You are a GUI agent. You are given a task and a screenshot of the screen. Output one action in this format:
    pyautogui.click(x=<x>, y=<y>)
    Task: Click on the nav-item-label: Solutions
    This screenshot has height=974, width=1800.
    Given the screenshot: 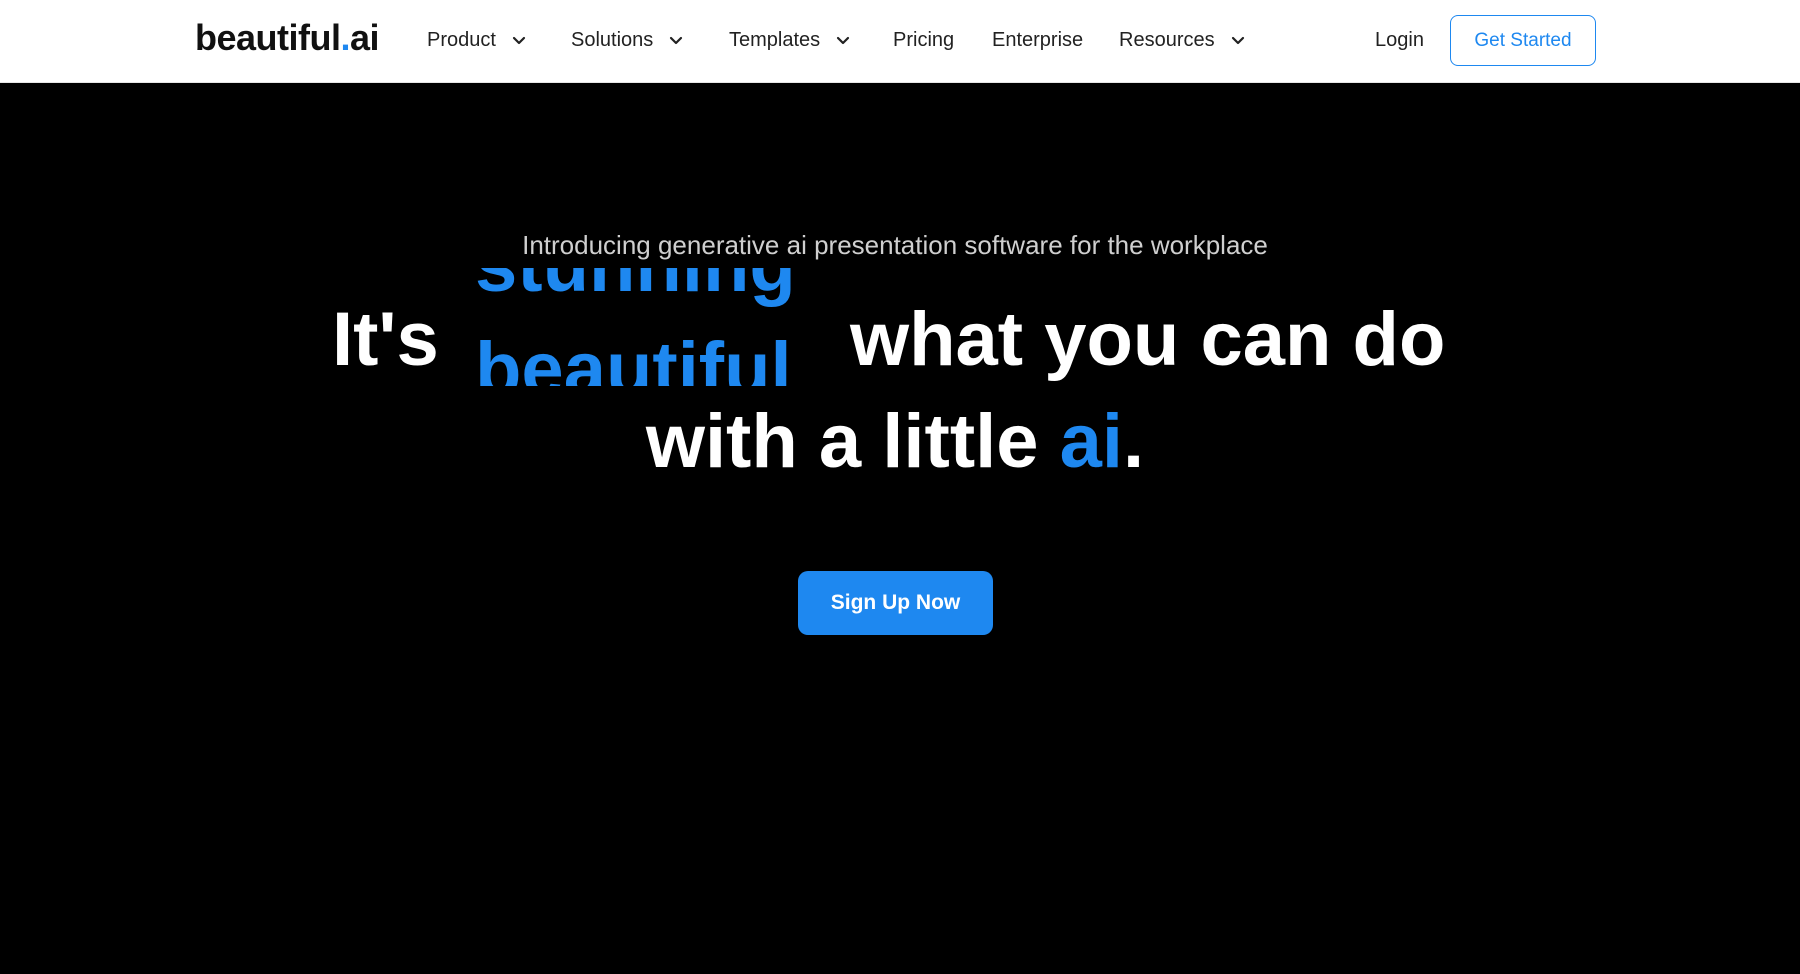 What is the action you would take?
    pyautogui.click(x=612, y=39)
    